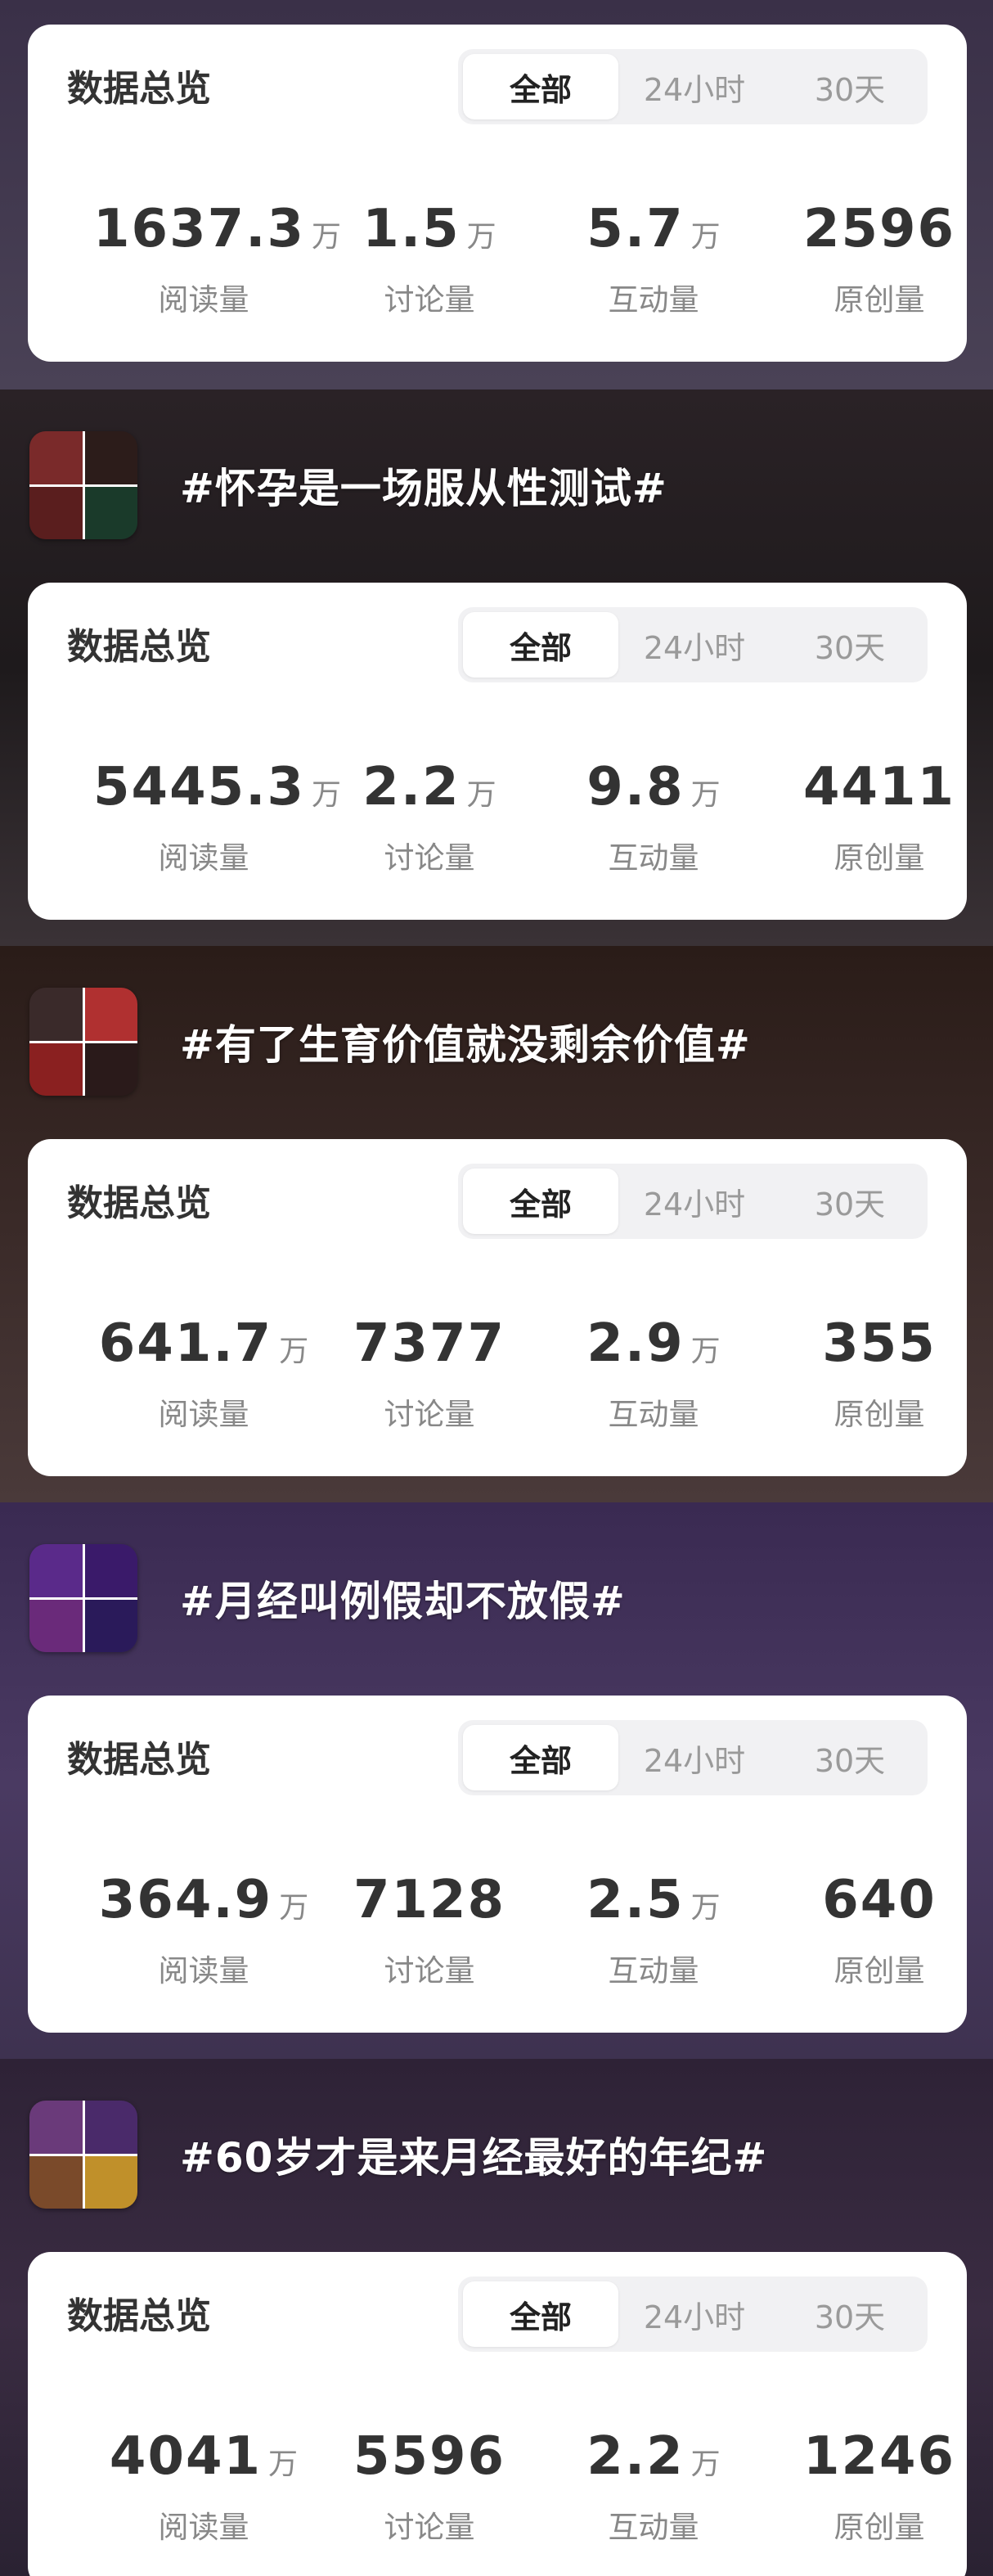  I want to click on stat-number: 640, so click(879, 1900).